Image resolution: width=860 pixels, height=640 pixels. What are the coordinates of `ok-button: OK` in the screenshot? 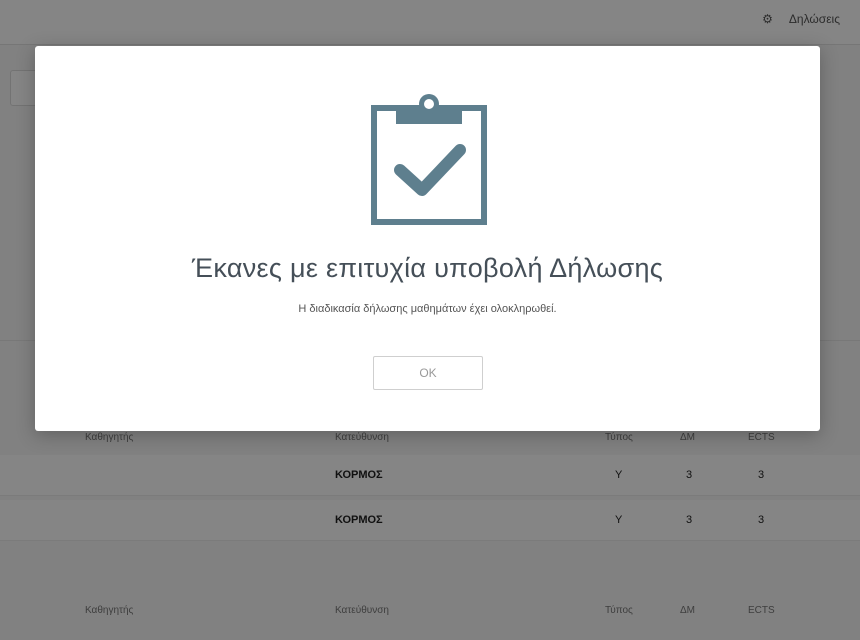 It's located at (428, 373).